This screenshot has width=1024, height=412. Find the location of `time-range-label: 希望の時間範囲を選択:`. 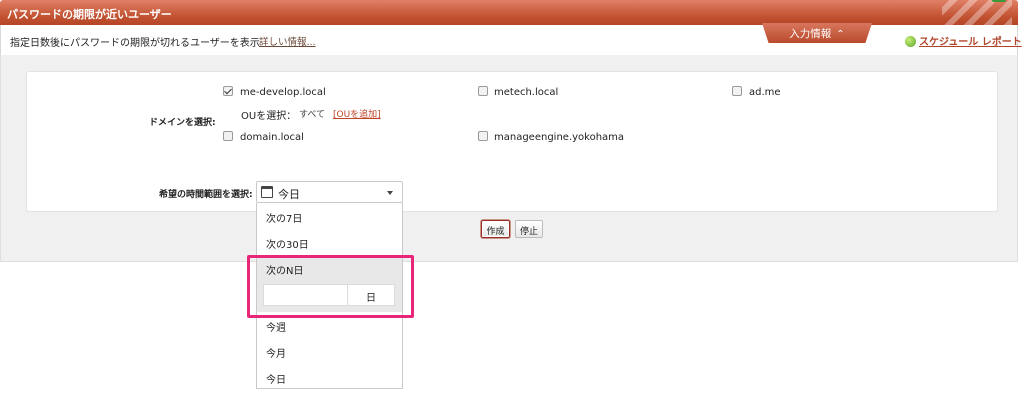

time-range-label: 希望の時間範囲を選択: is located at coordinates (206, 195).